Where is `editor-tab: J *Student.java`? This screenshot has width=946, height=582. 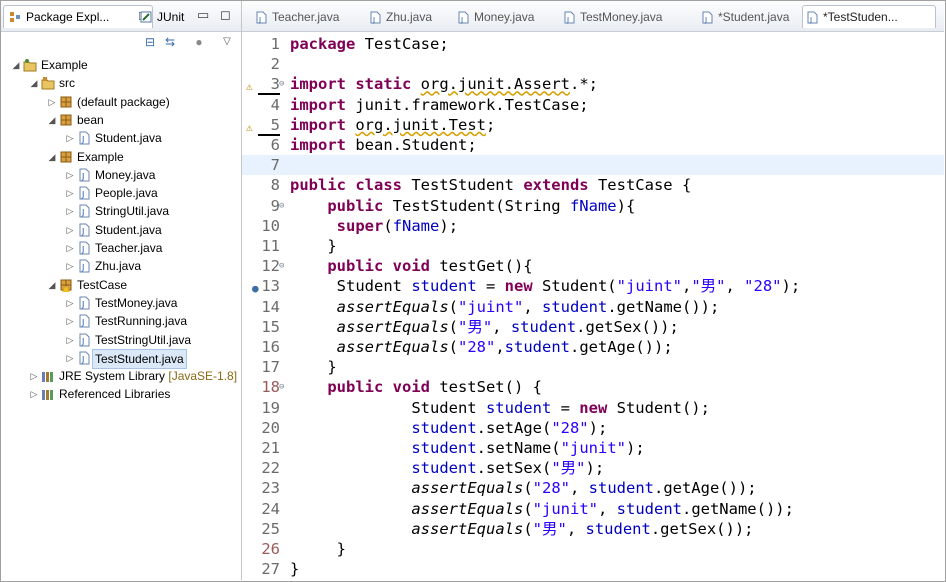 editor-tab: J *Student.java is located at coordinates (746, 17).